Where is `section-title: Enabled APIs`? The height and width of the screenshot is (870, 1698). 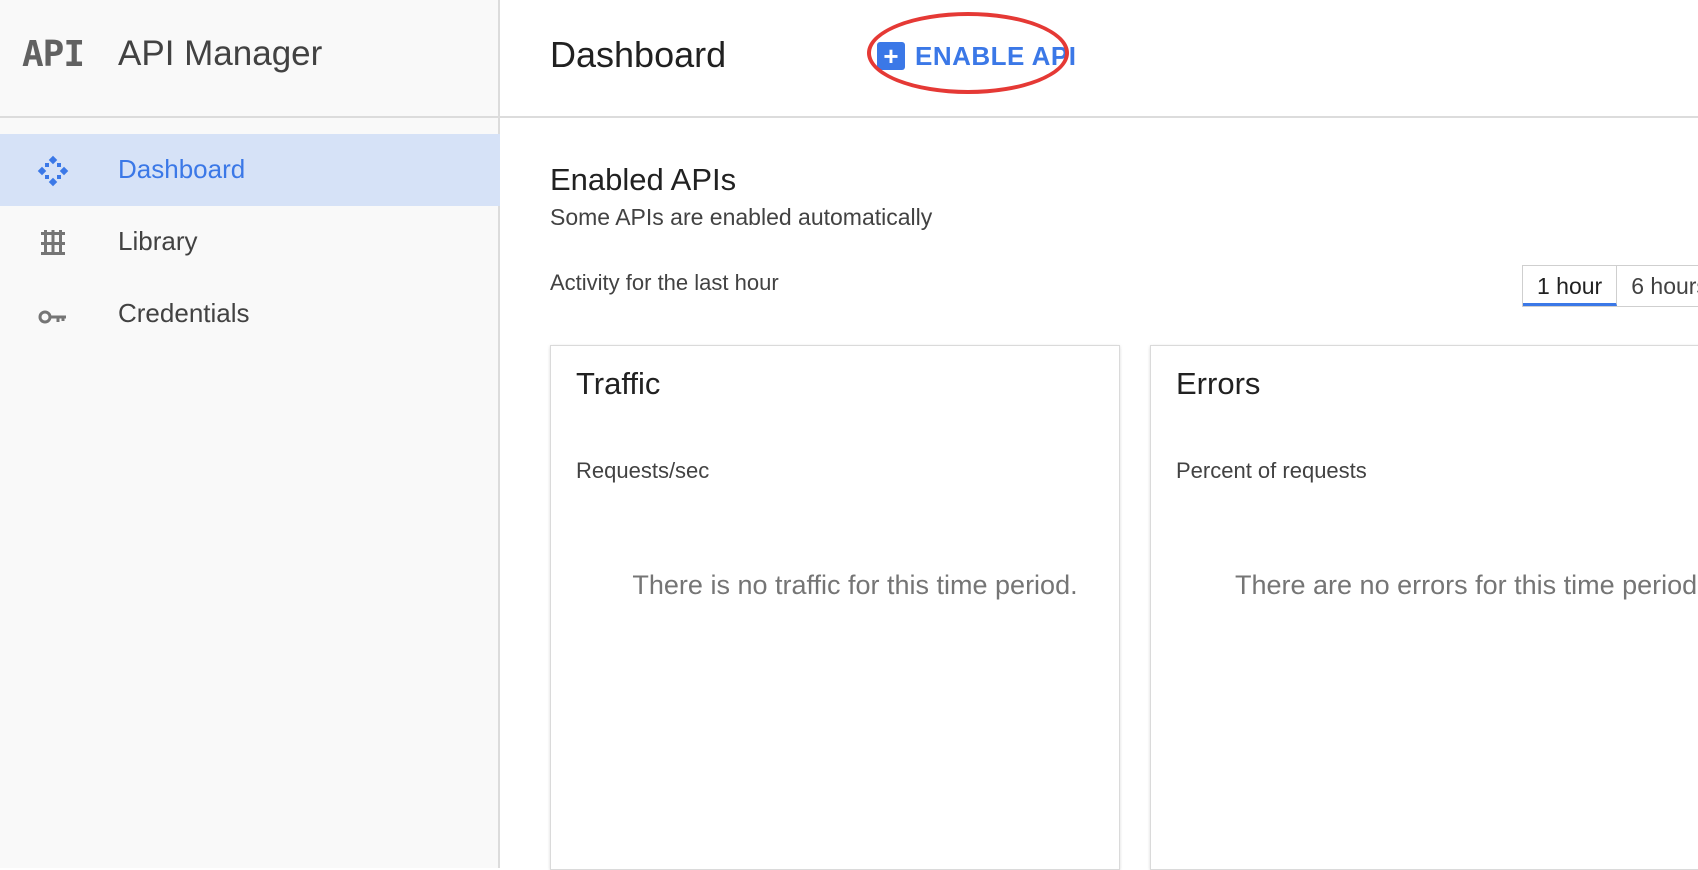 section-title: Enabled APIs is located at coordinates (643, 179).